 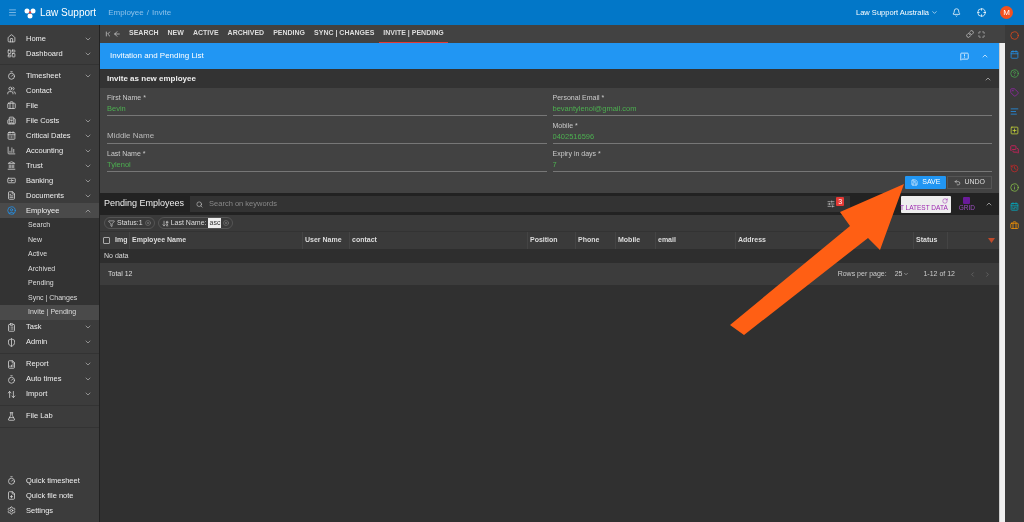 I want to click on sort-icon, so click(x=165, y=223).